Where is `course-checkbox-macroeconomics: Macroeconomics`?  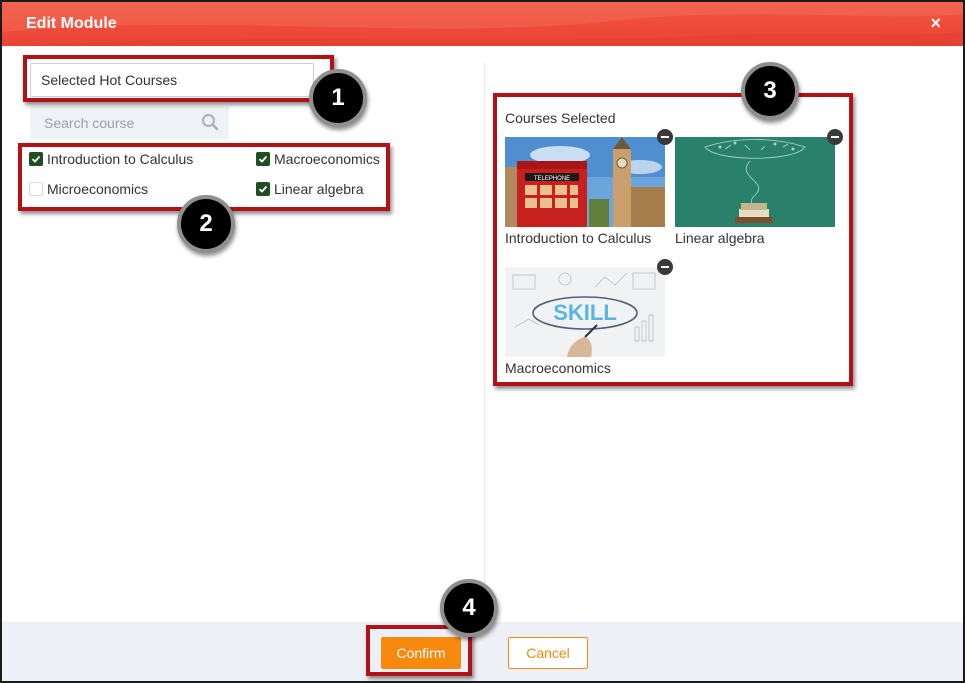
course-checkbox-macroeconomics: Macroeconomics is located at coordinates (318, 159).